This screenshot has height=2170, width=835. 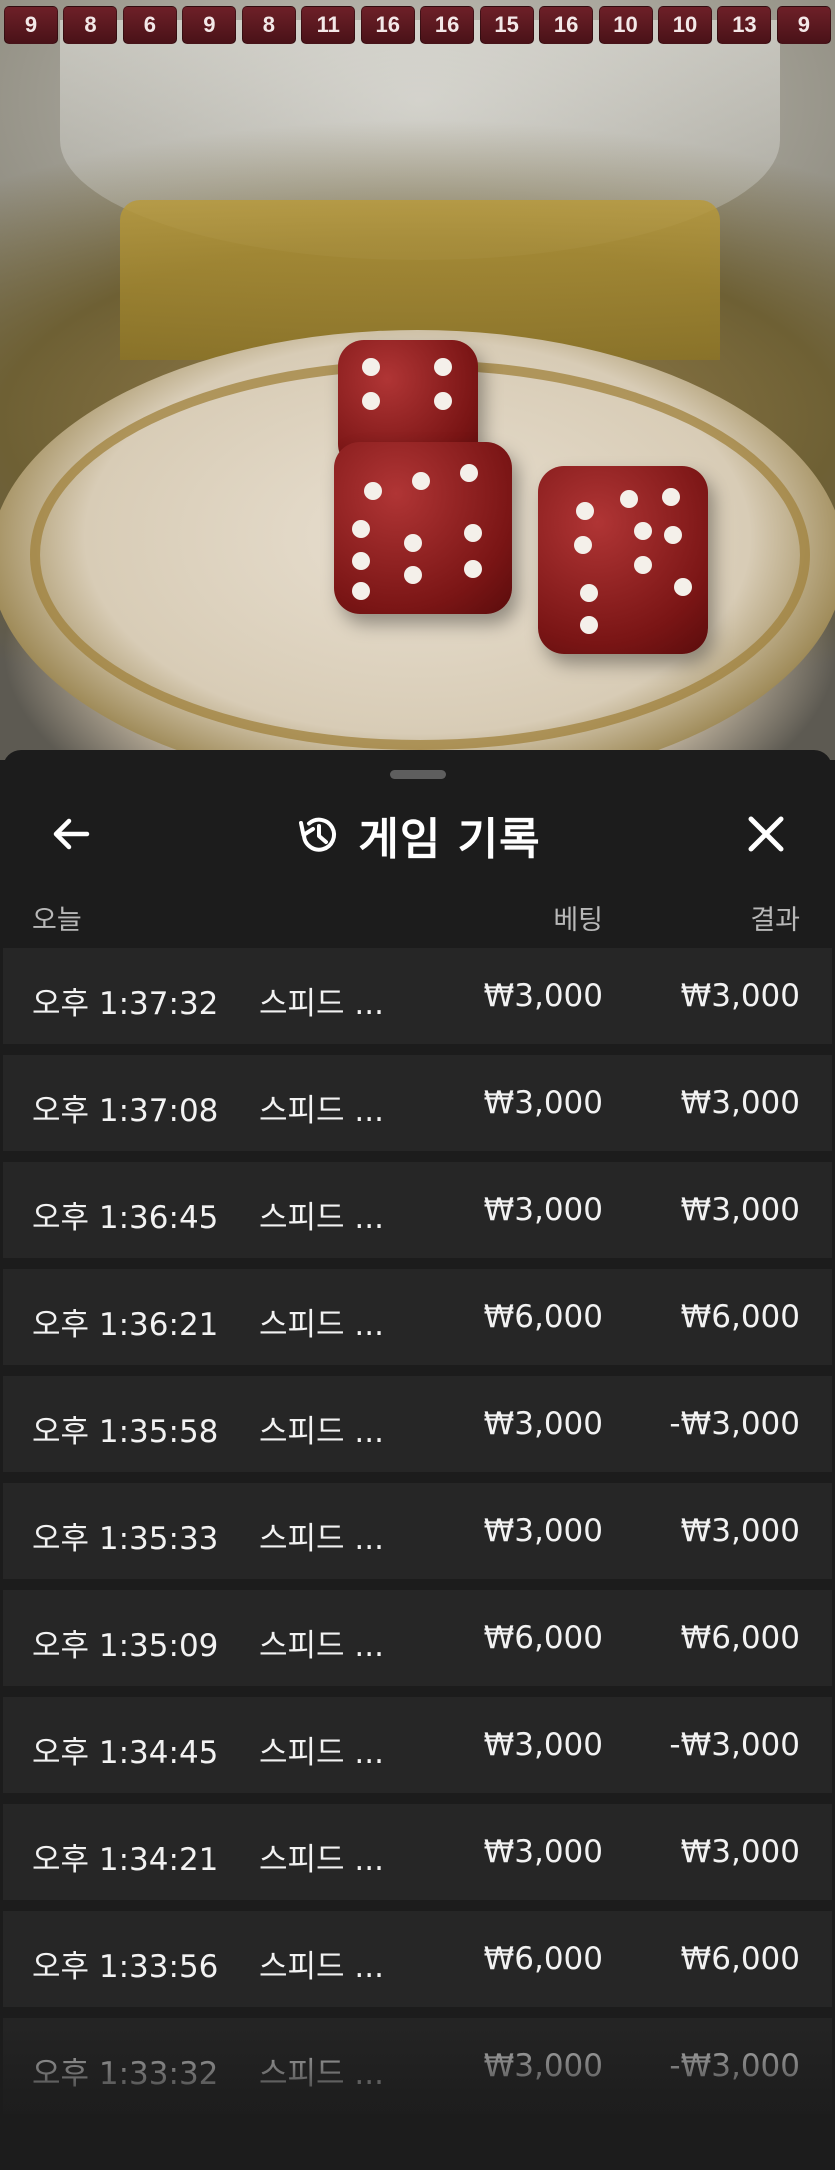 What do you see at coordinates (744, 25) in the screenshot?
I see `result-chip: 13` at bounding box center [744, 25].